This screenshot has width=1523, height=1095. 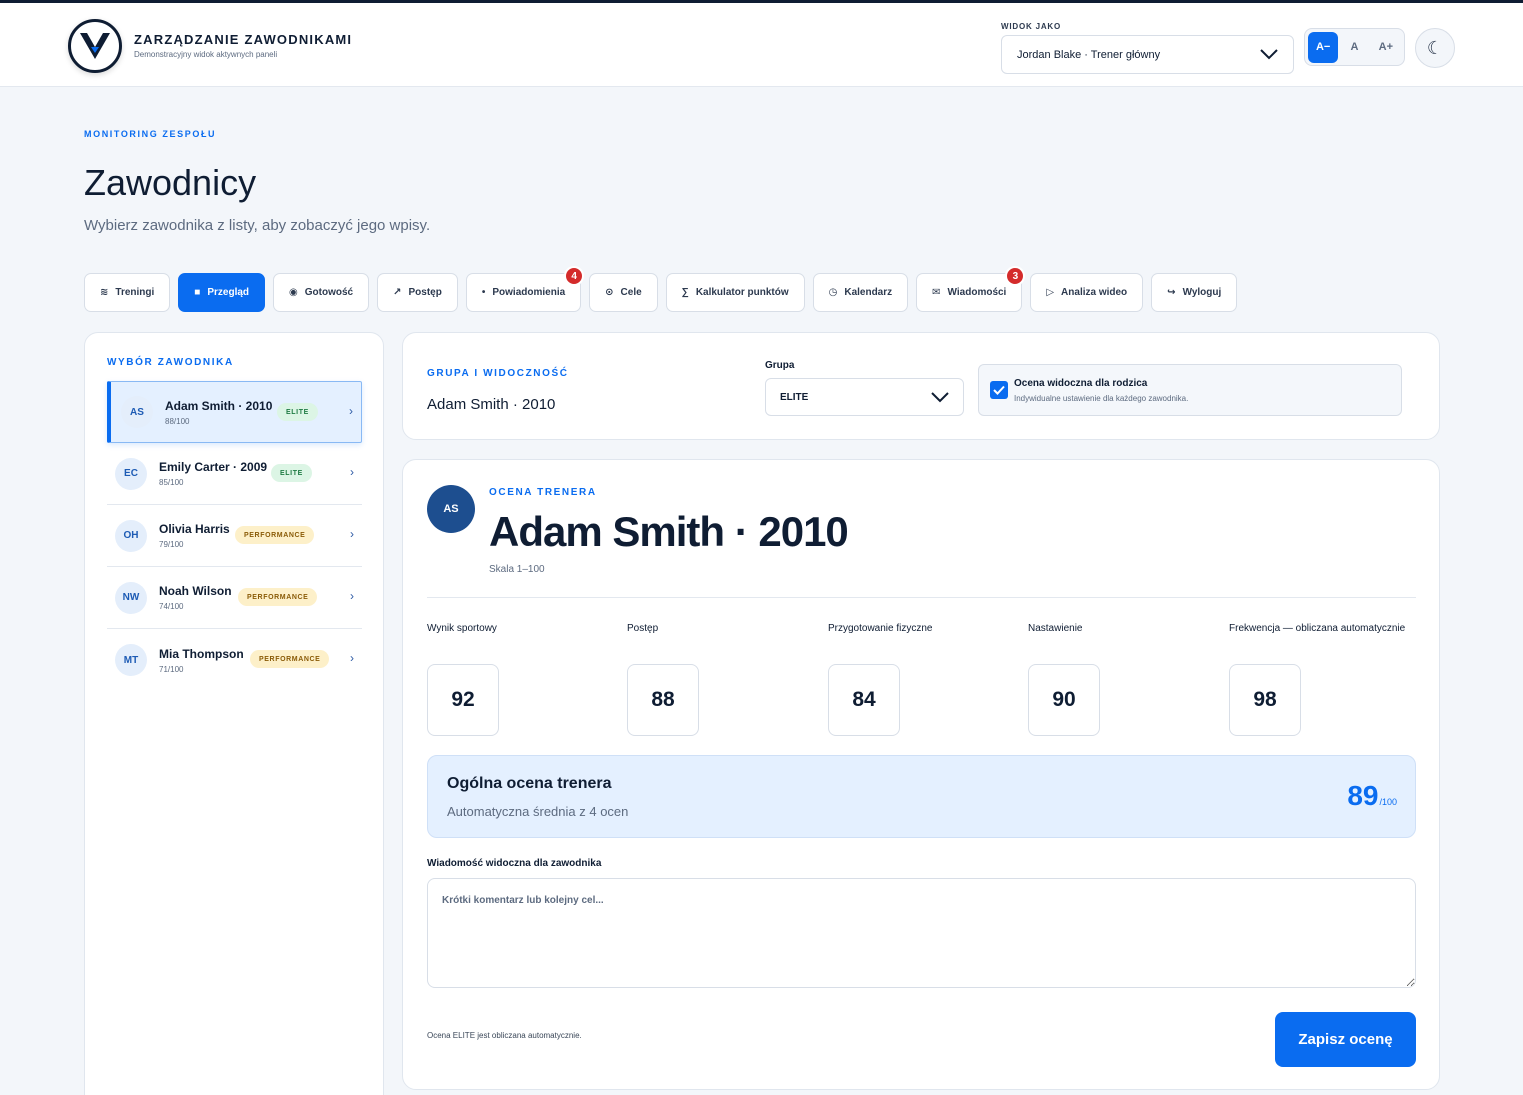 What do you see at coordinates (1388, 802) in the screenshot?
I see `overall-score-max: /100` at bounding box center [1388, 802].